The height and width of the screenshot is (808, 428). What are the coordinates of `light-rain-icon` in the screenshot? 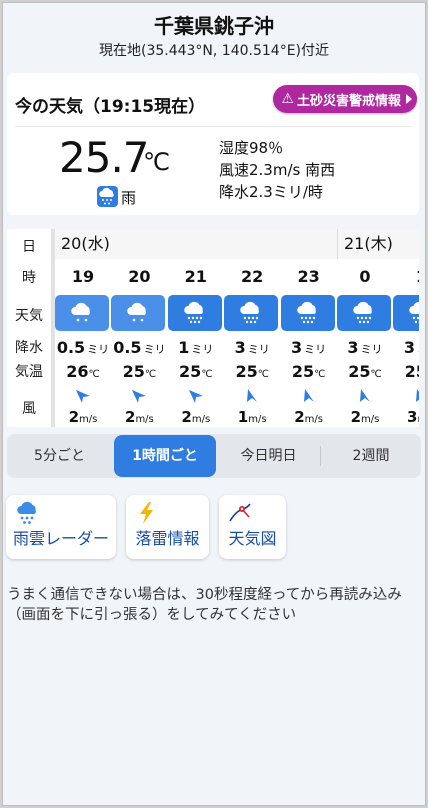 It's located at (138, 313).